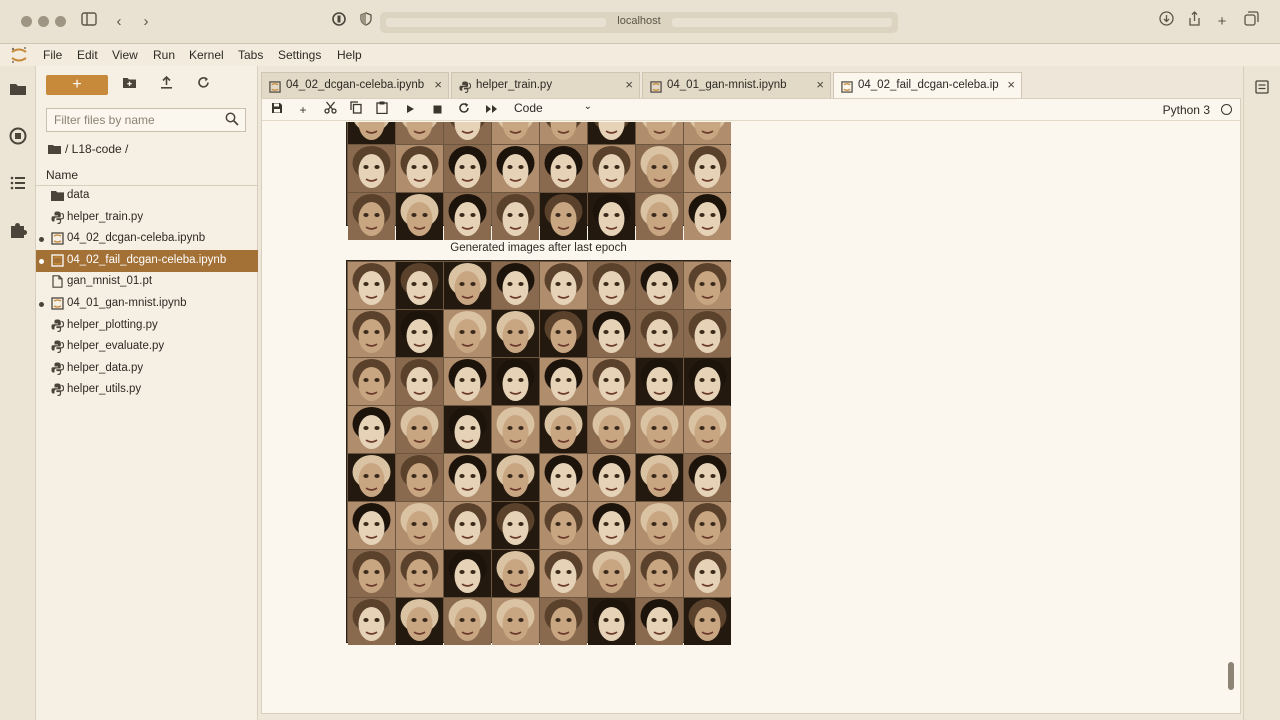 This screenshot has height=720, width=1280. I want to click on cell-type-dropdown: Code ⌄, so click(553, 110).